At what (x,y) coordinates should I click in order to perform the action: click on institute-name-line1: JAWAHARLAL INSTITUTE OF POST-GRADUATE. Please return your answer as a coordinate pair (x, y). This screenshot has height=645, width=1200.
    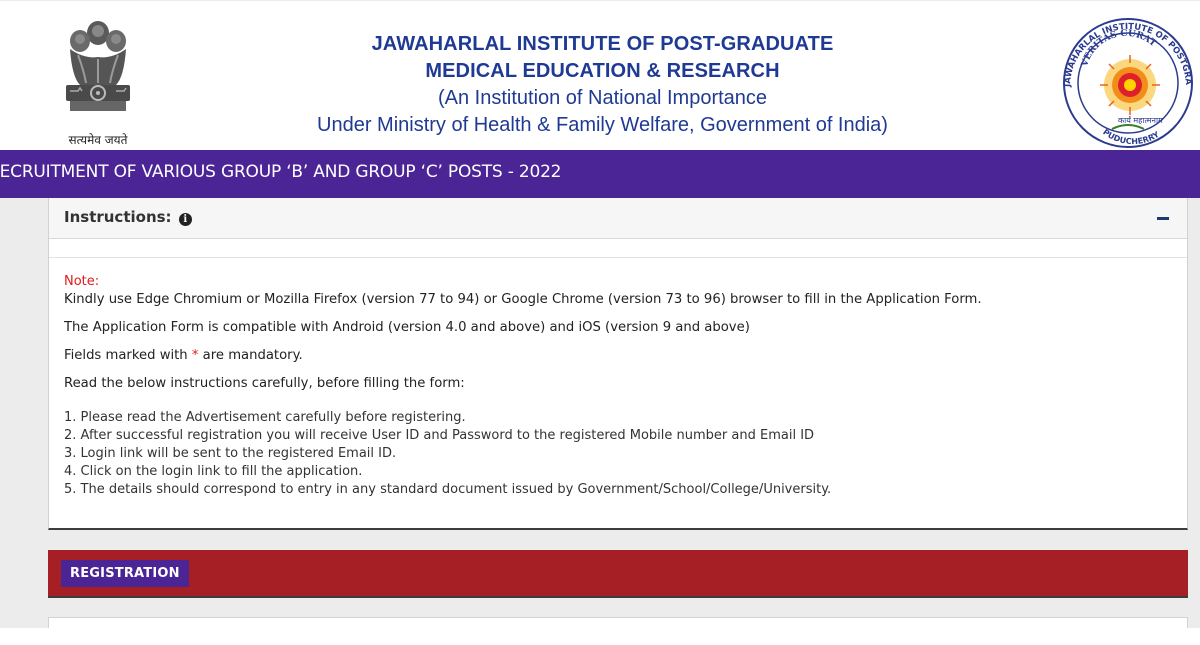
    Looking at the image, I should click on (602, 44).